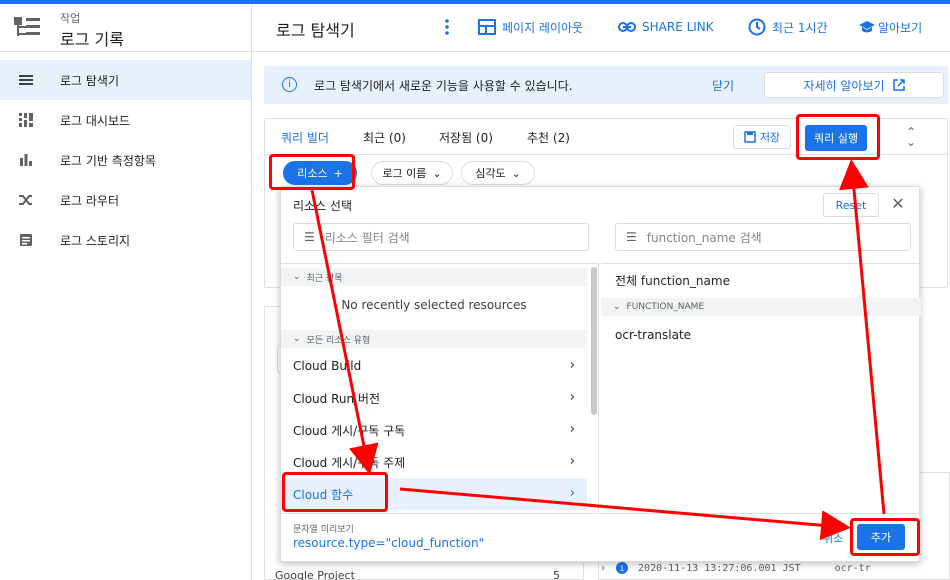  What do you see at coordinates (324, 278) in the screenshot?
I see `recent-header-label: 최근 항목` at bounding box center [324, 278].